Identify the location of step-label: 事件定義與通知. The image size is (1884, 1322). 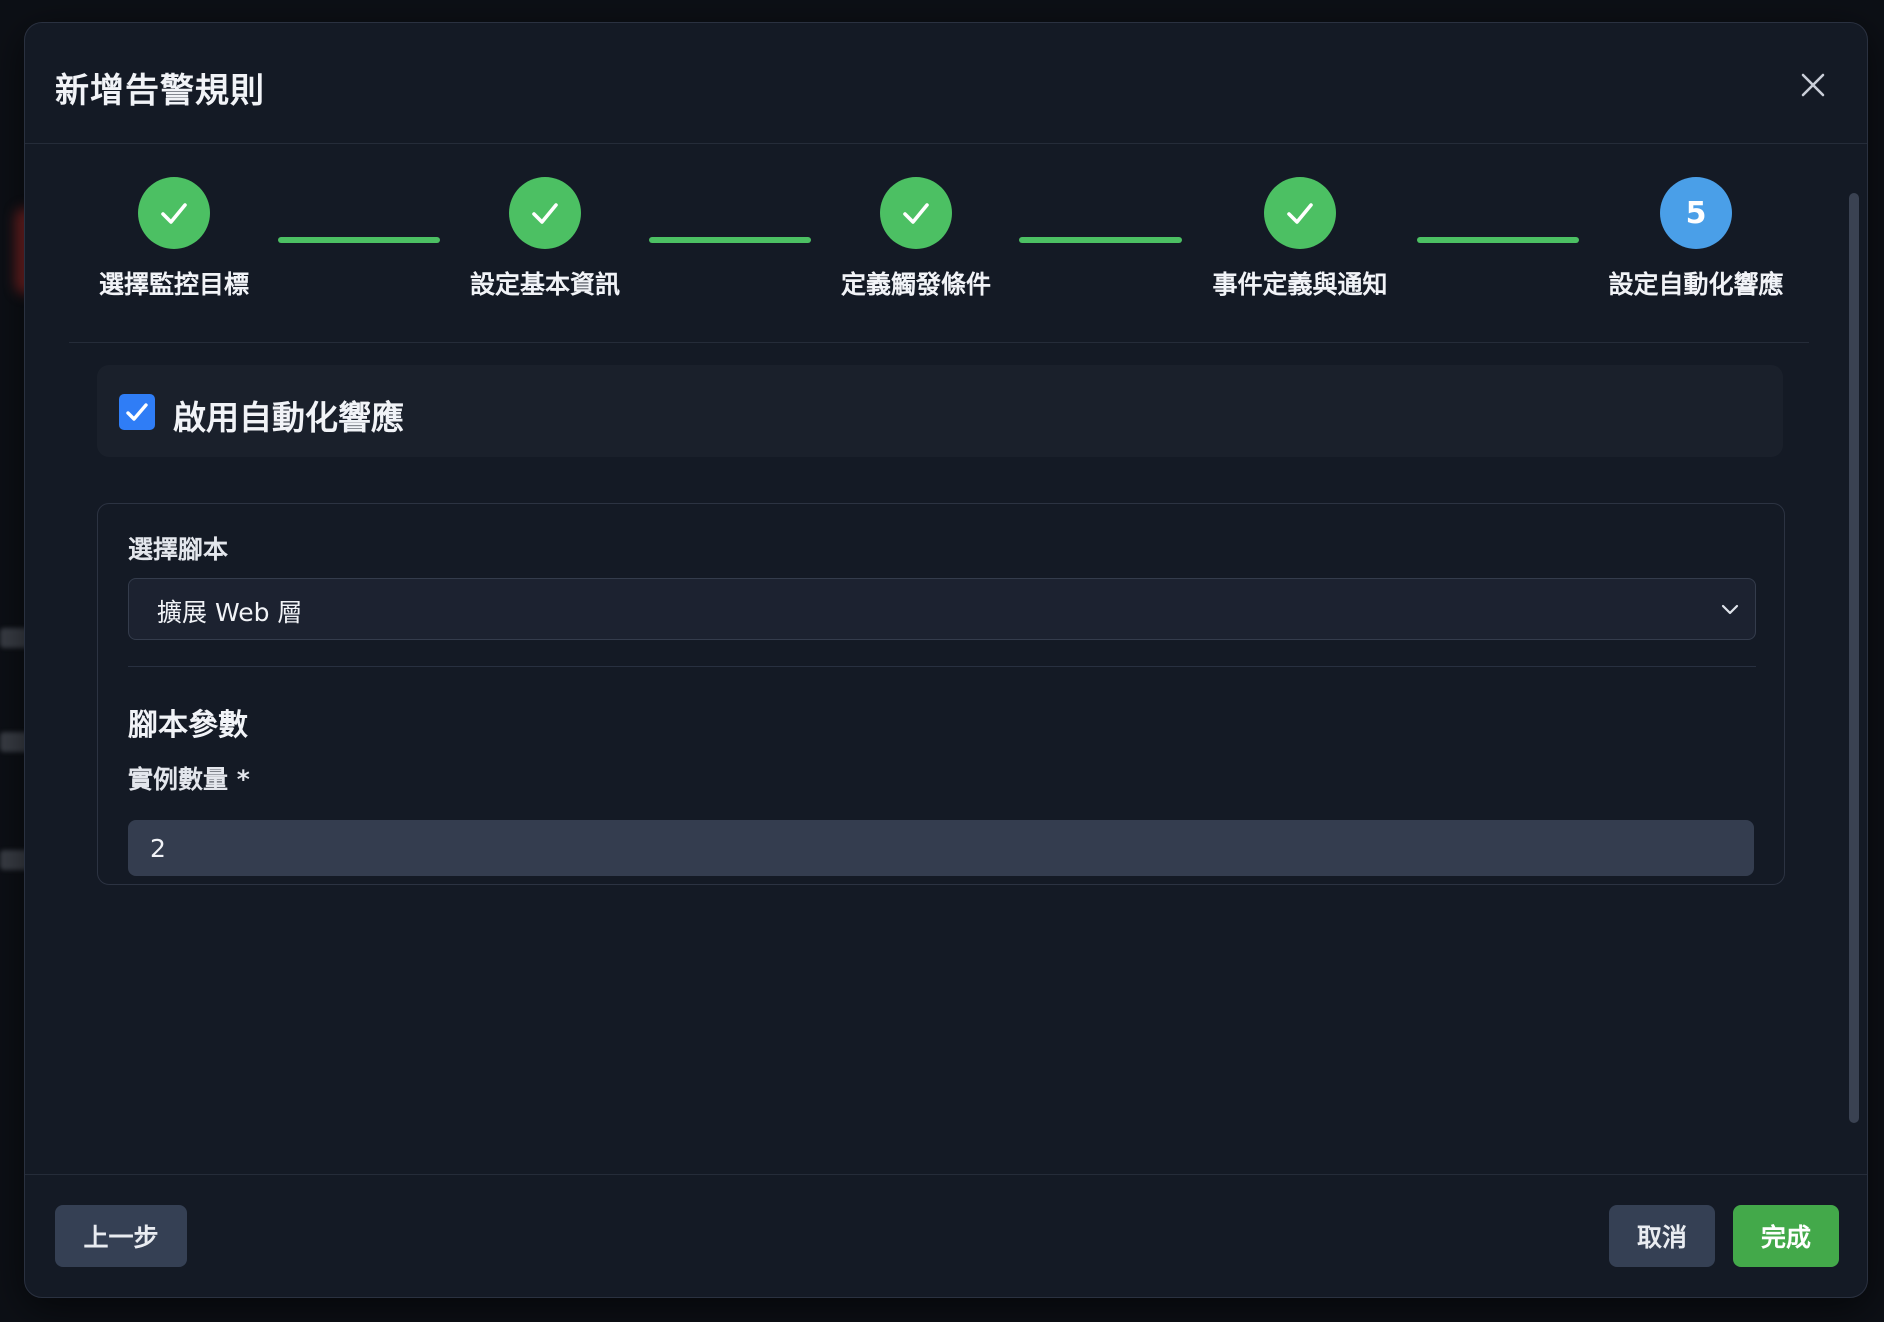
(1300, 284).